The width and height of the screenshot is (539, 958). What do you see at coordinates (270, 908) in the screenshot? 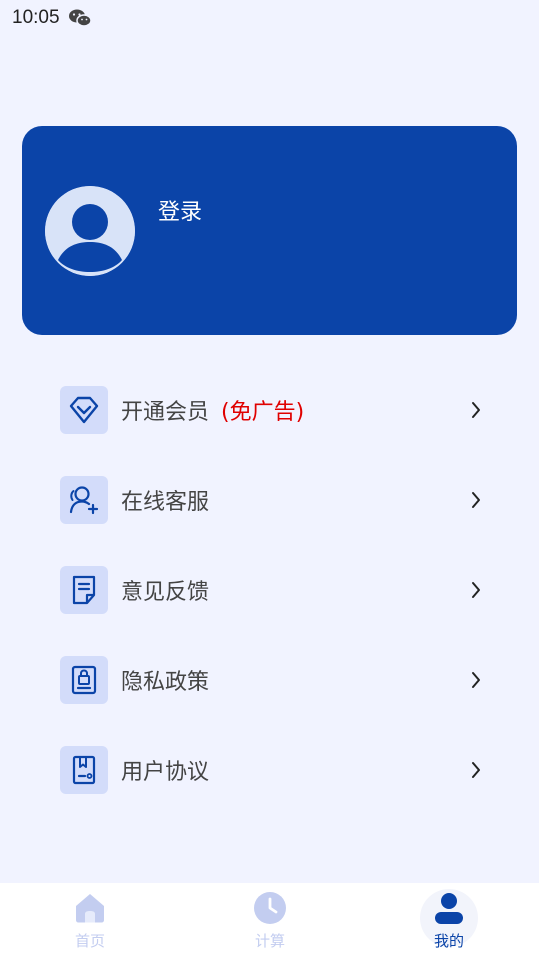
I see `clock-icon` at bounding box center [270, 908].